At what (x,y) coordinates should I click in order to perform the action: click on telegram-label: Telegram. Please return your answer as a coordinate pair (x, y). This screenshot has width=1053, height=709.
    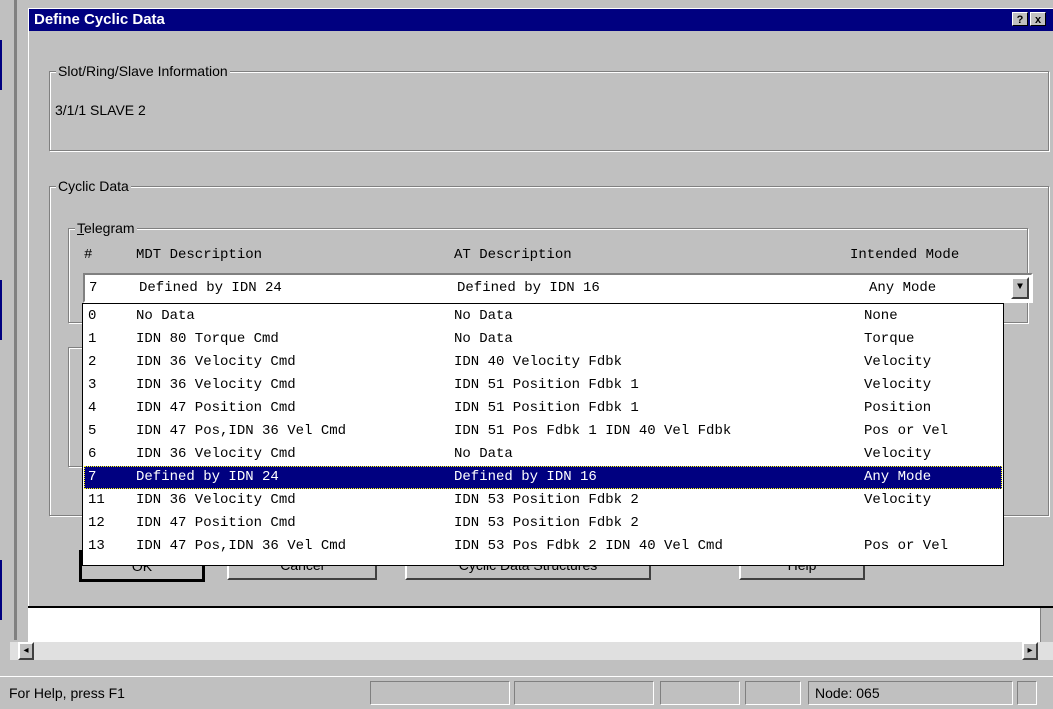
    Looking at the image, I should click on (106, 228).